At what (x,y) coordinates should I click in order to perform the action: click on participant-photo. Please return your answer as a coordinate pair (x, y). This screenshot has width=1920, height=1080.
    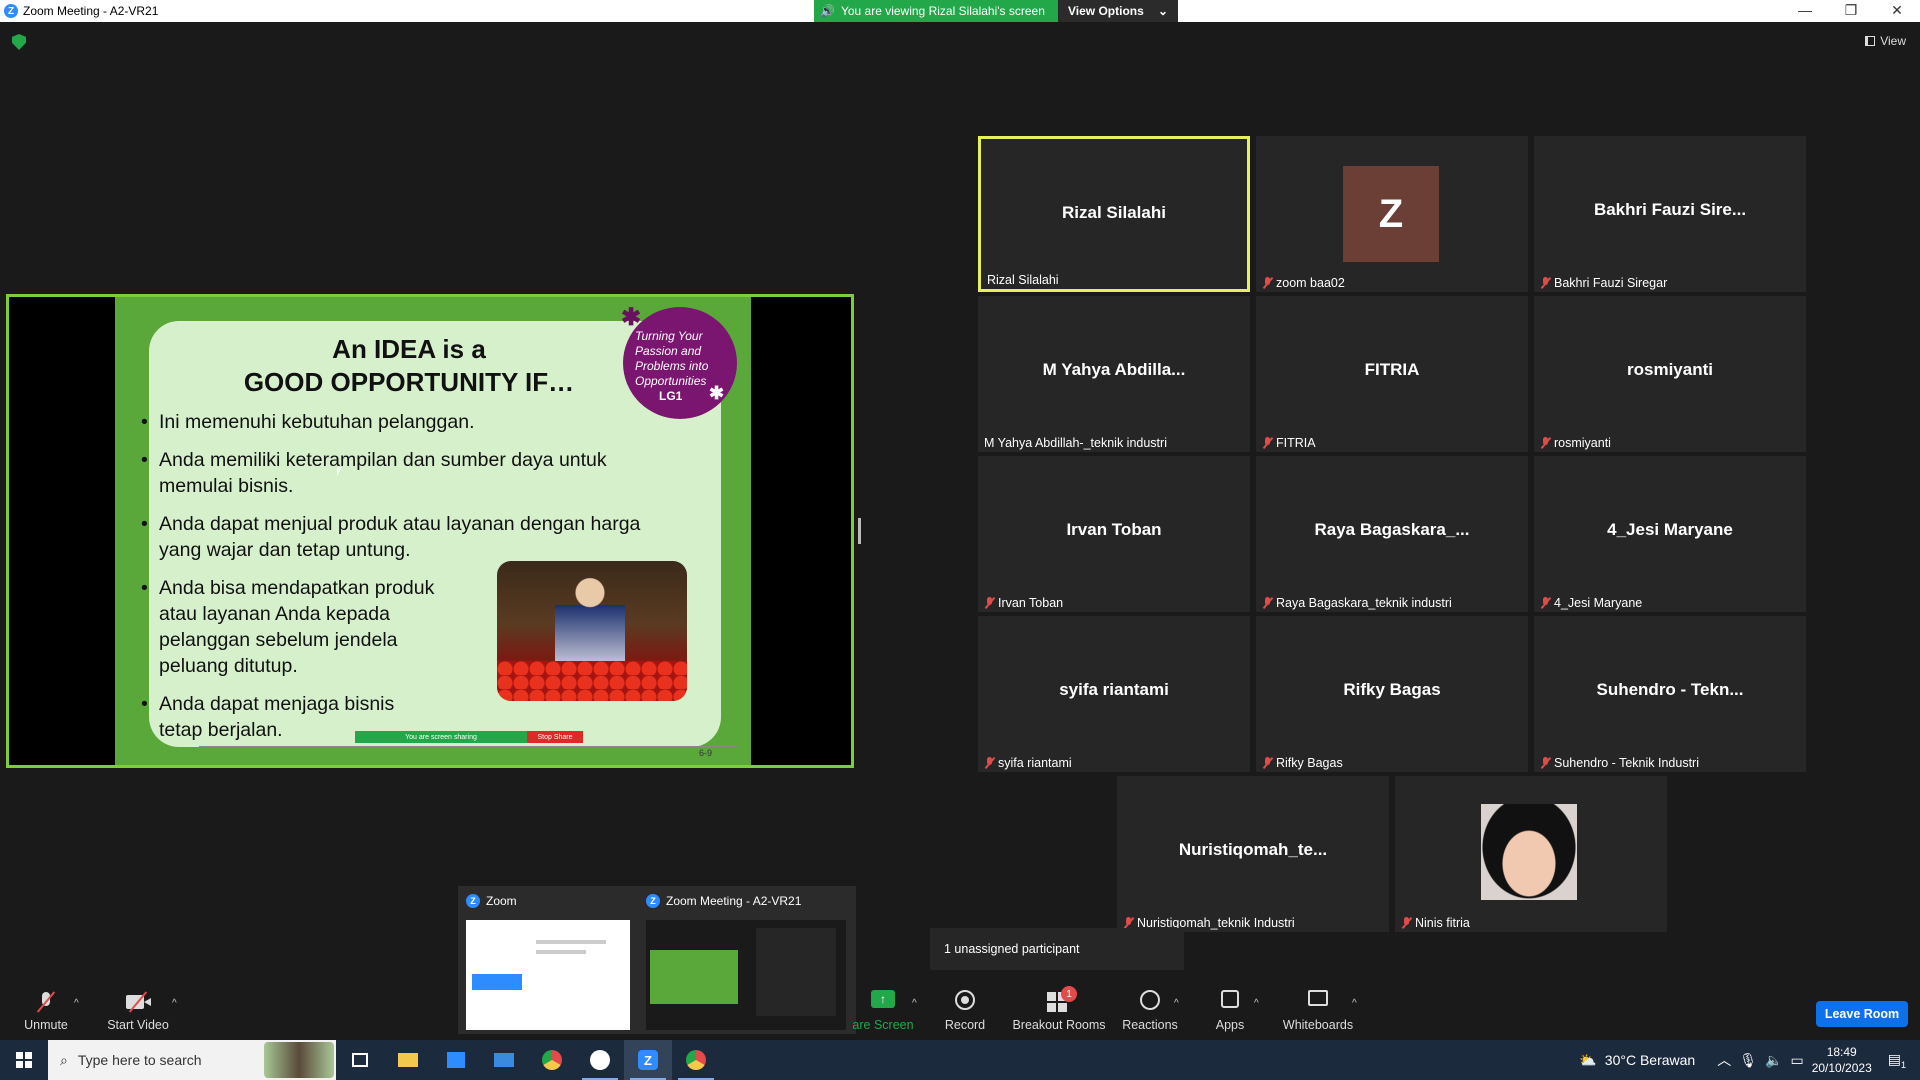
    Looking at the image, I should click on (1529, 852).